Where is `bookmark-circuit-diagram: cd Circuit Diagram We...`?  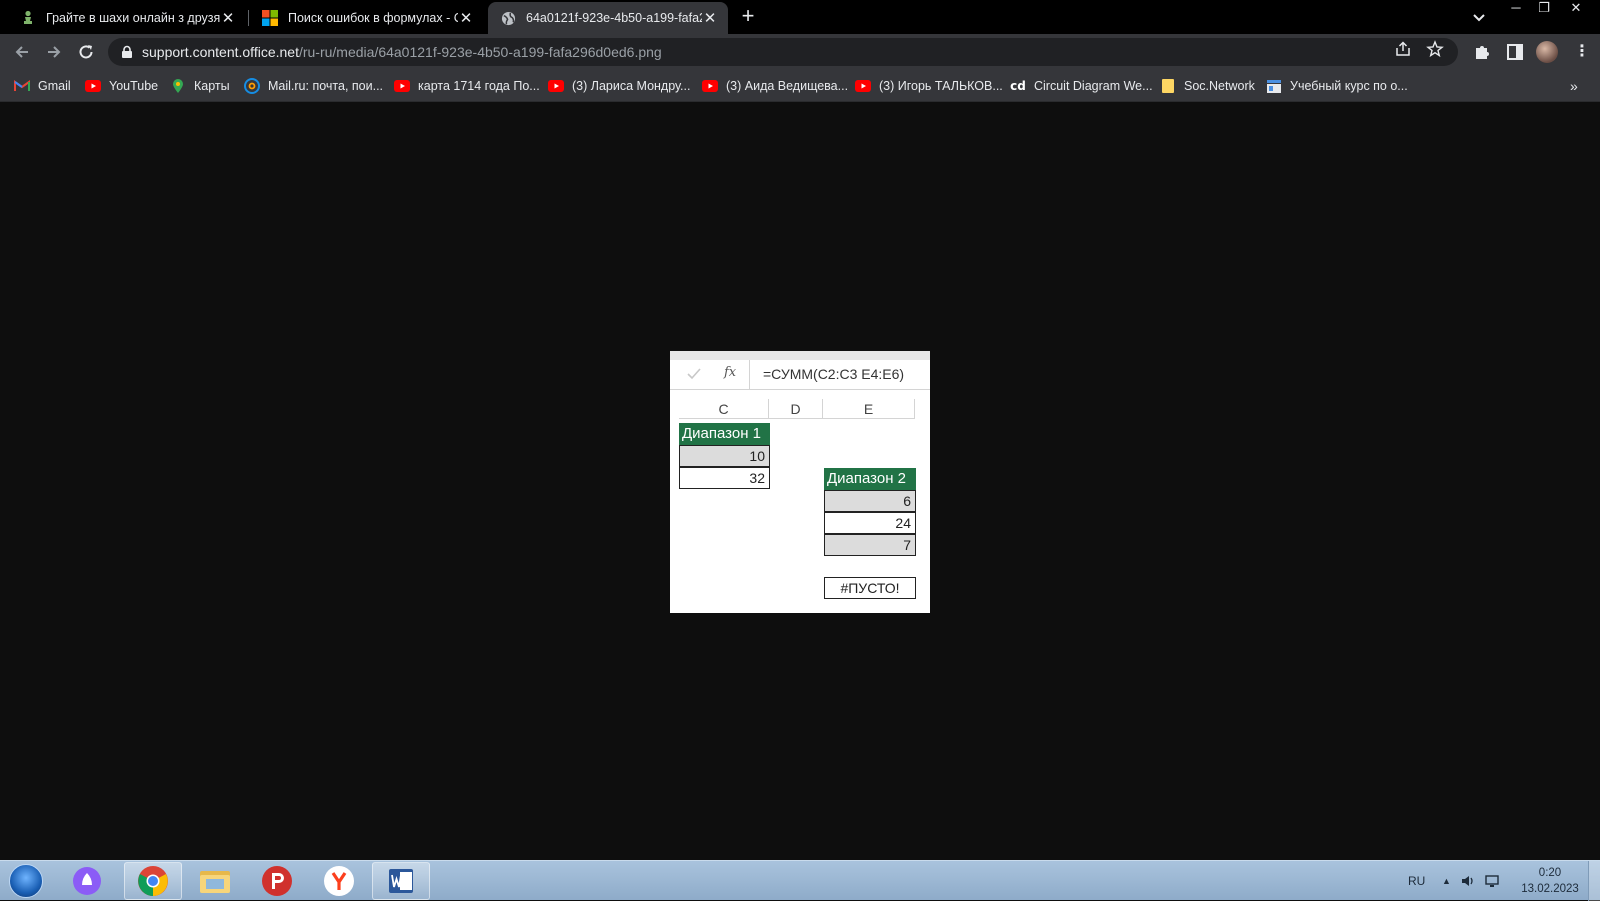 bookmark-circuit-diagram: cd Circuit Diagram We... is located at coordinates (1081, 86).